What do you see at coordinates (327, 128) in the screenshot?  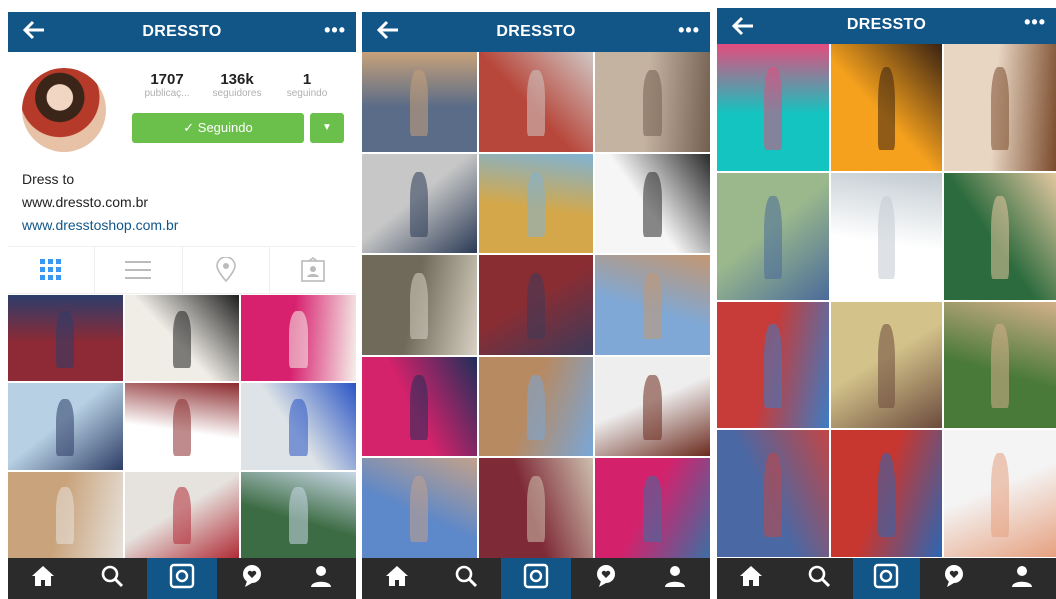 I see `chevron-down-icon: ▼` at bounding box center [327, 128].